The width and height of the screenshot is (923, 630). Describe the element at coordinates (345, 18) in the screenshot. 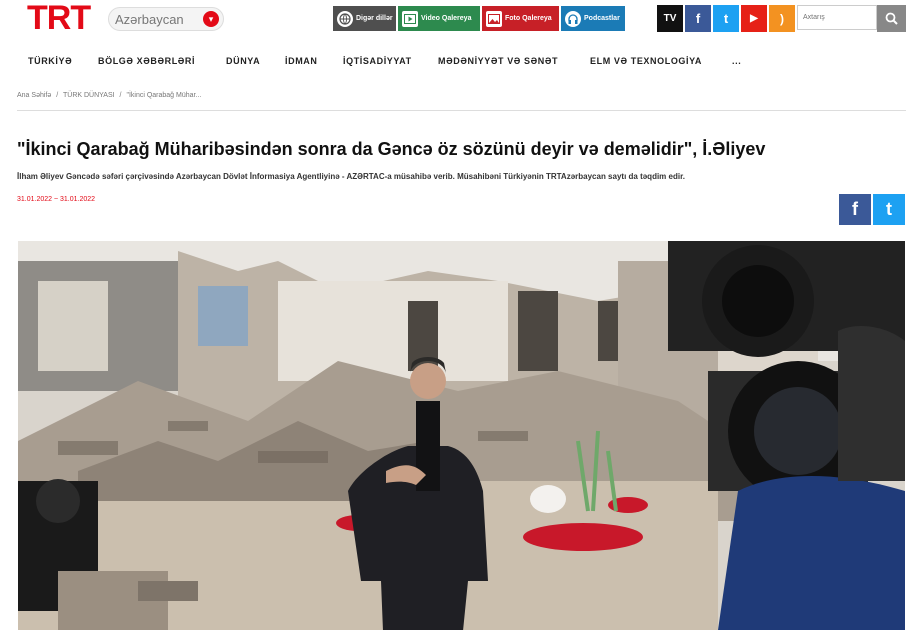

I see `globe-icon` at that location.